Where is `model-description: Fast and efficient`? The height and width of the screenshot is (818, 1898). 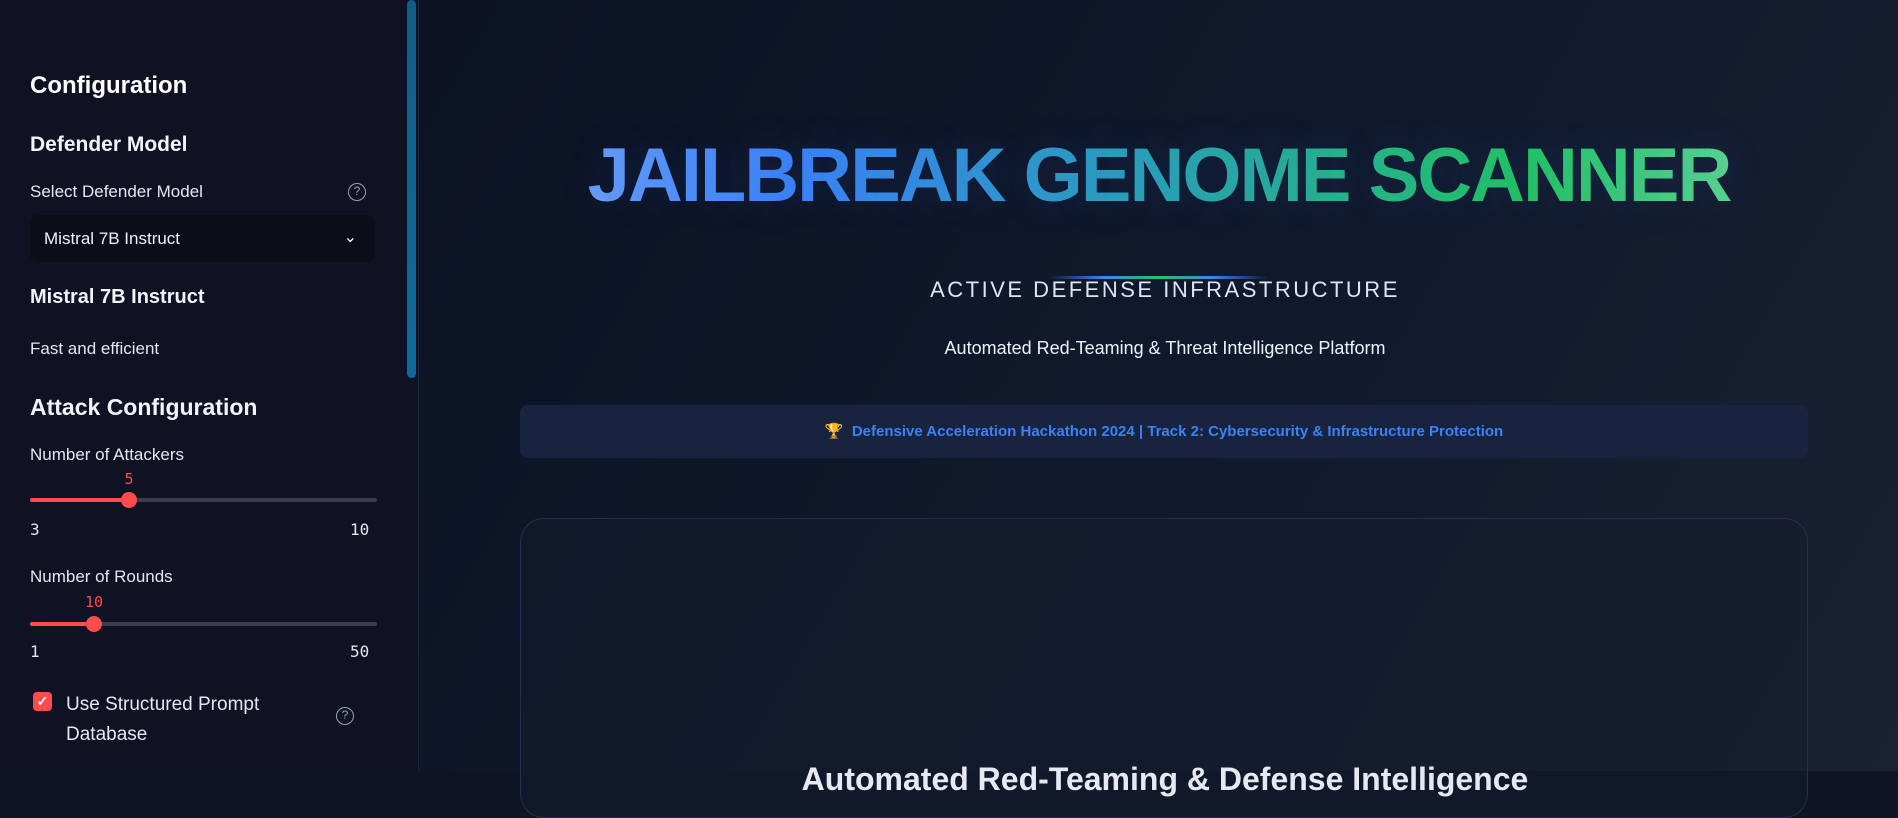 model-description: Fast and efficient is located at coordinates (95, 348).